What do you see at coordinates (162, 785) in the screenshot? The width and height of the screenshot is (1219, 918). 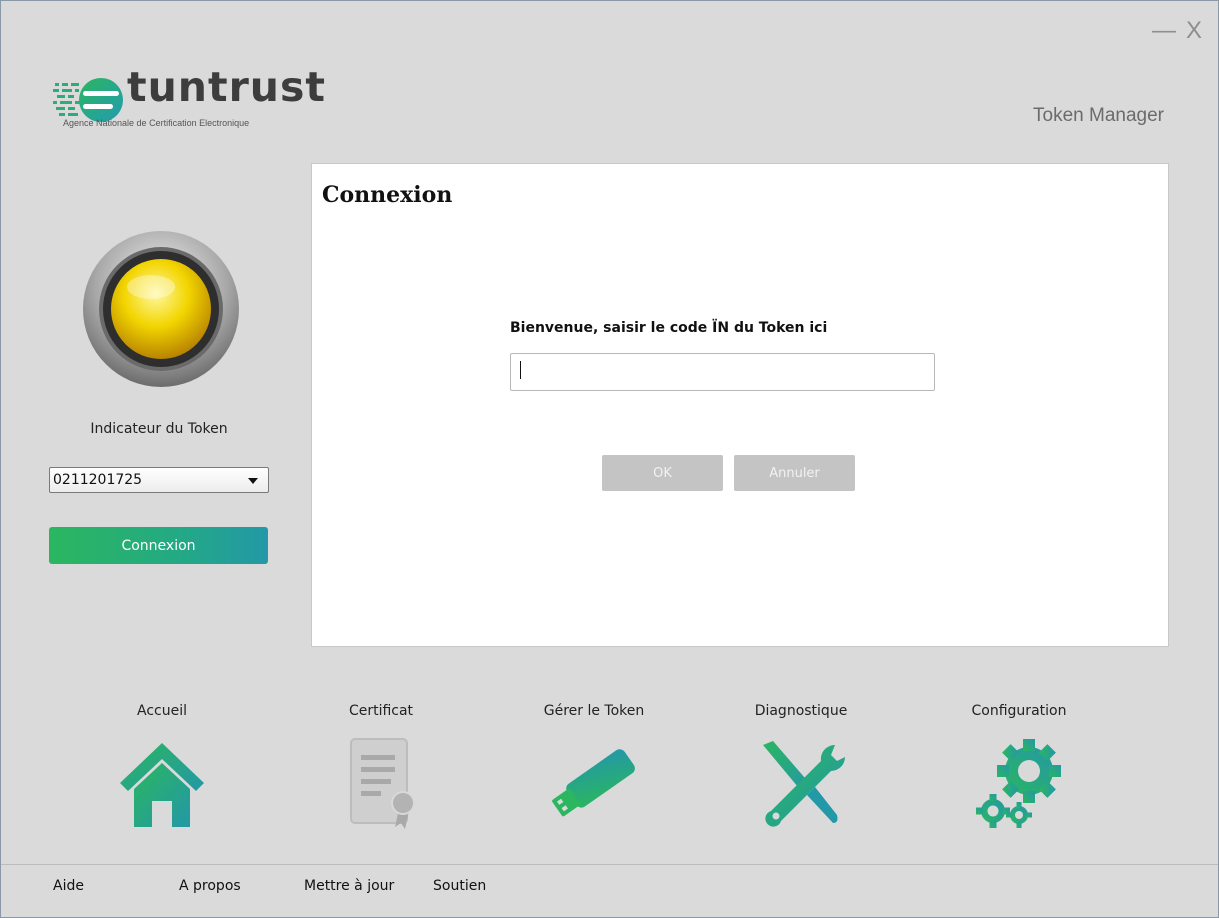 I see `home-icon` at bounding box center [162, 785].